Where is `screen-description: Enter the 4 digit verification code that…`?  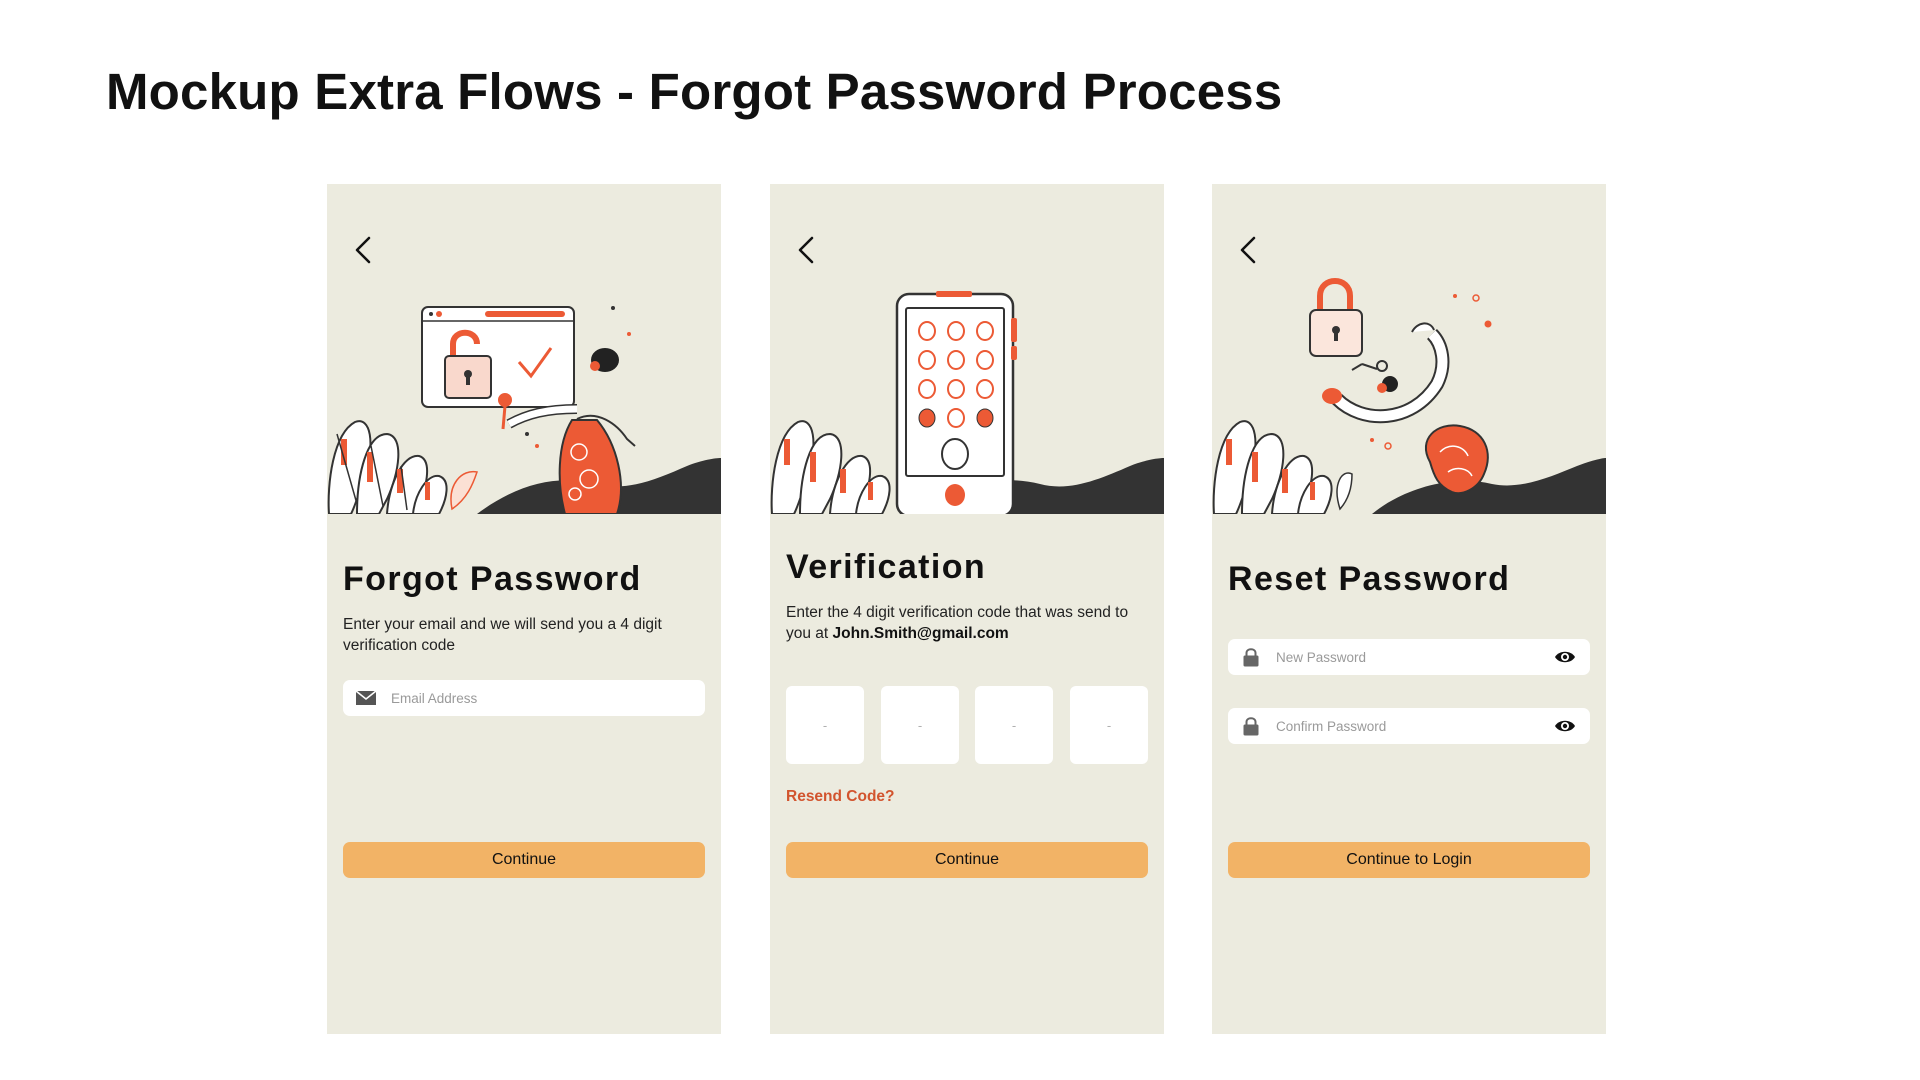 screen-description: Enter the 4 digit verification code that… is located at coordinates (967, 623).